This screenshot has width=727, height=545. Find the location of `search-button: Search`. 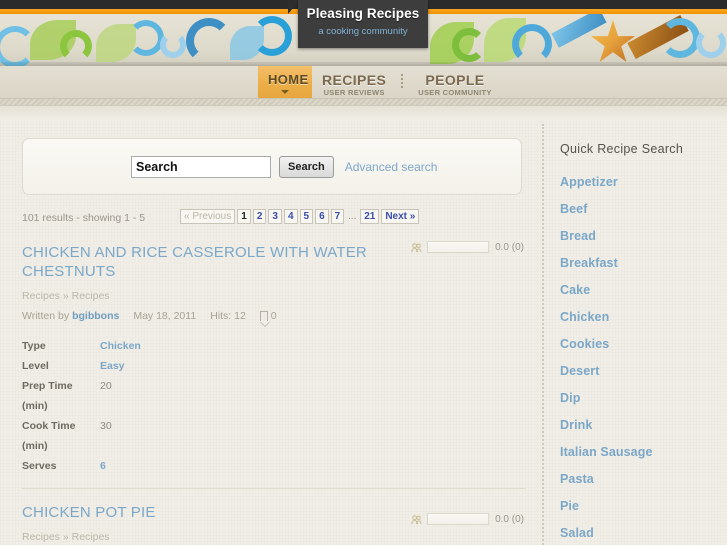

search-button: Search is located at coordinates (306, 166).